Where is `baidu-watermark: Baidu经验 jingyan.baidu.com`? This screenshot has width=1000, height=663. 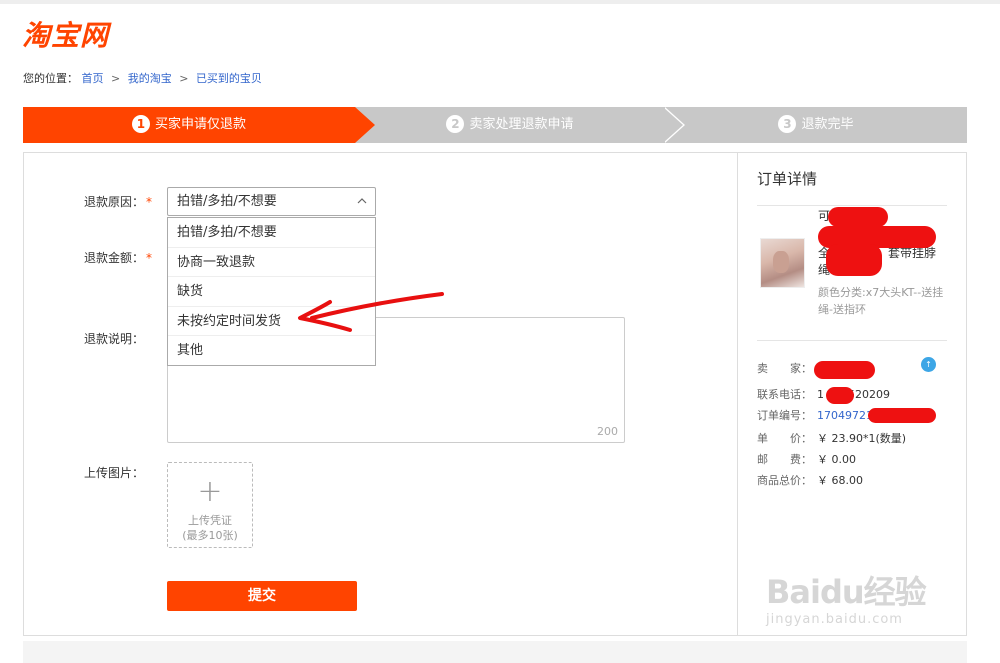
baidu-watermark: Baidu经验 jingyan.baidu.com is located at coordinates (846, 600).